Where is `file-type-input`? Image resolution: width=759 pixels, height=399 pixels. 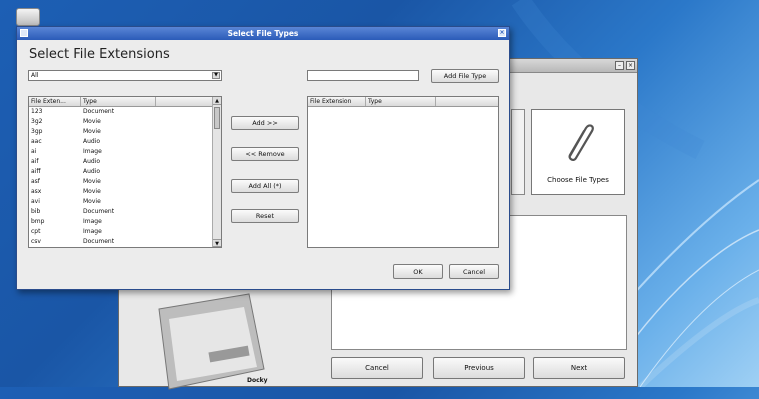 file-type-input is located at coordinates (363, 75).